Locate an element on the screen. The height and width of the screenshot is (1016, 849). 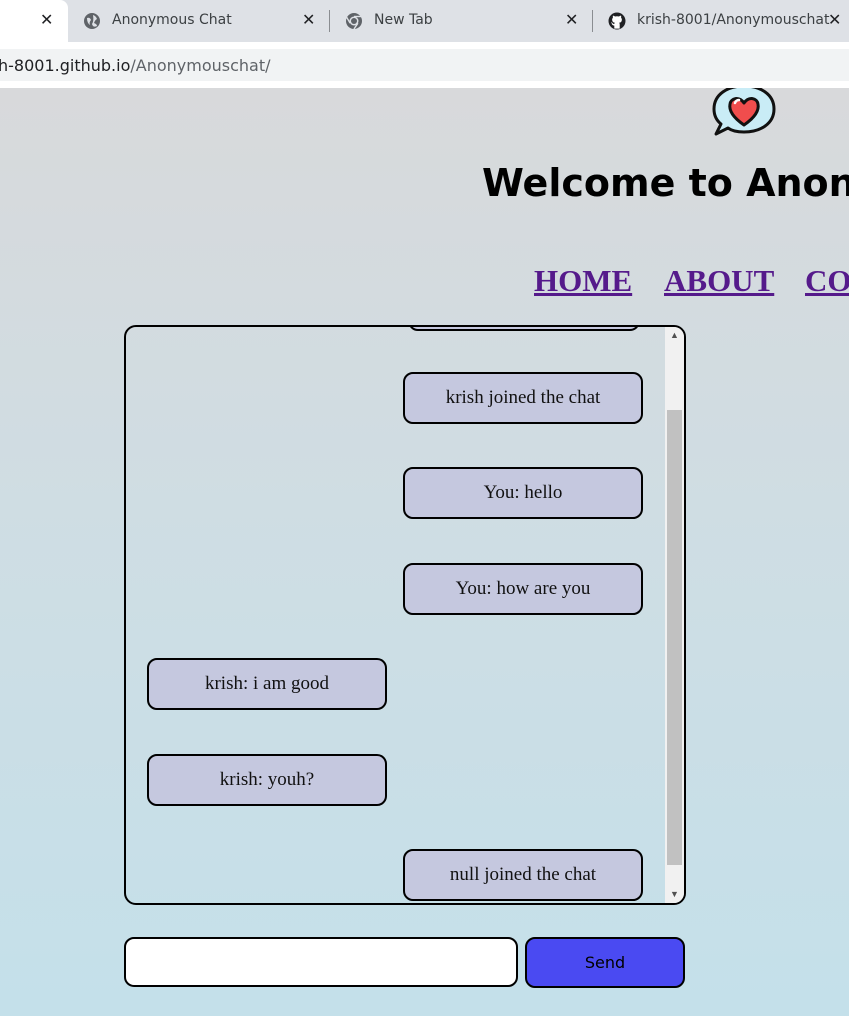
github-icon is located at coordinates (617, 21).